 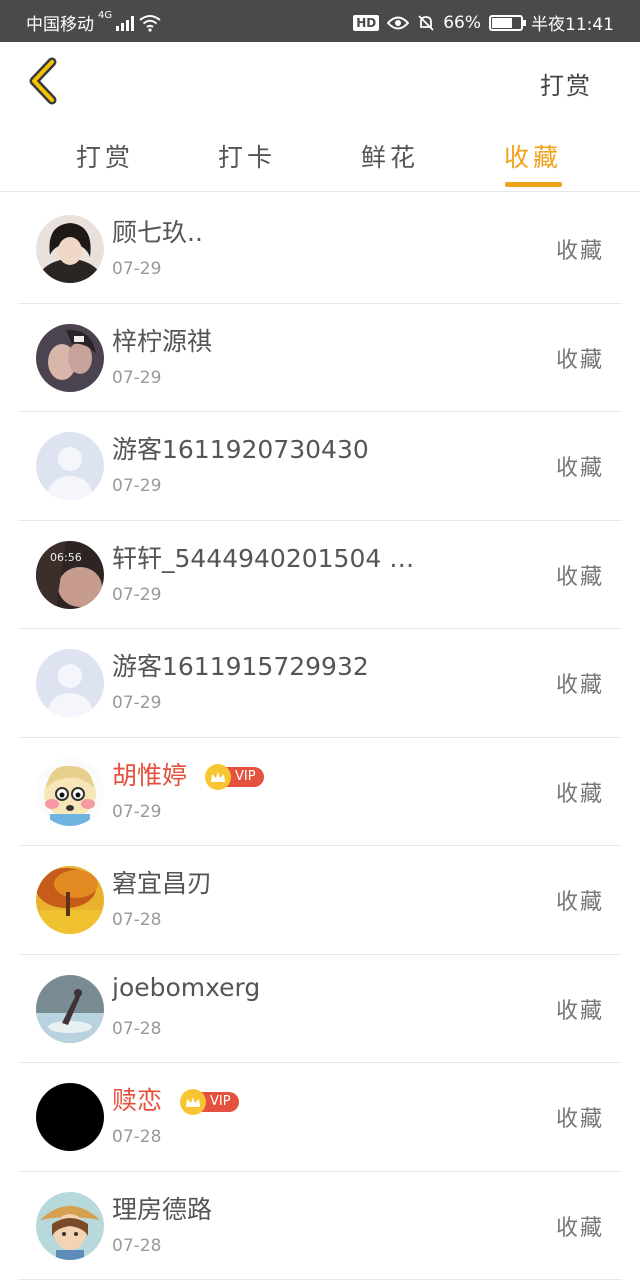 I want to click on user-name: 顾七玖.., so click(x=157, y=232).